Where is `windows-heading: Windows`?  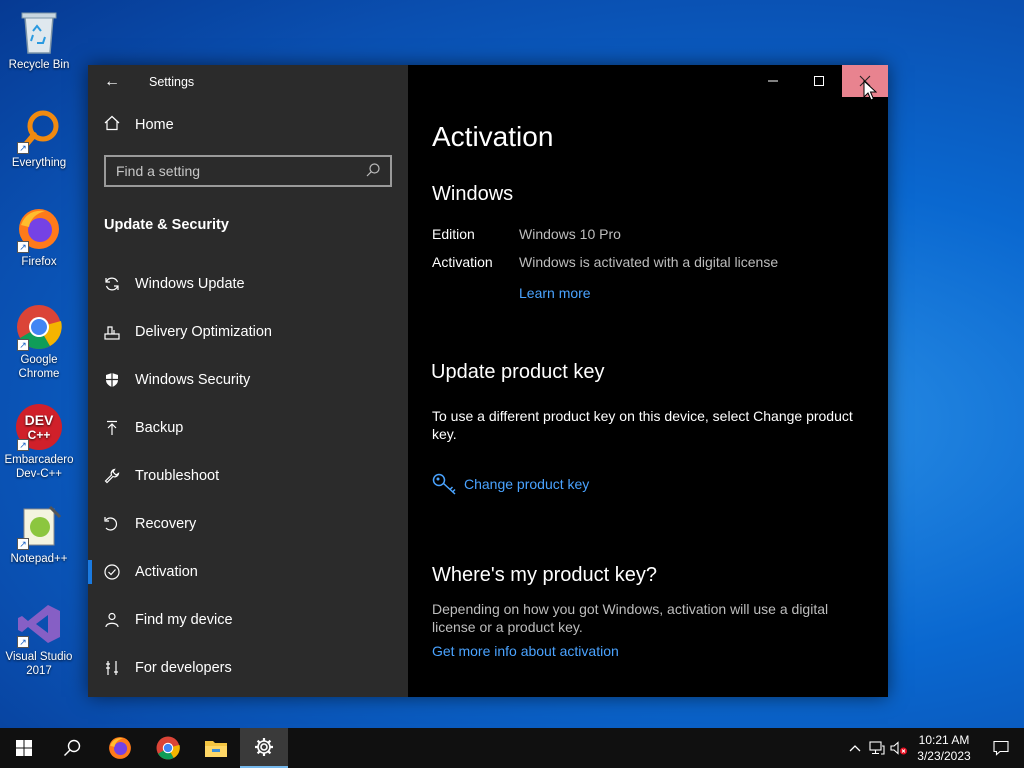
windows-heading: Windows is located at coordinates (473, 194).